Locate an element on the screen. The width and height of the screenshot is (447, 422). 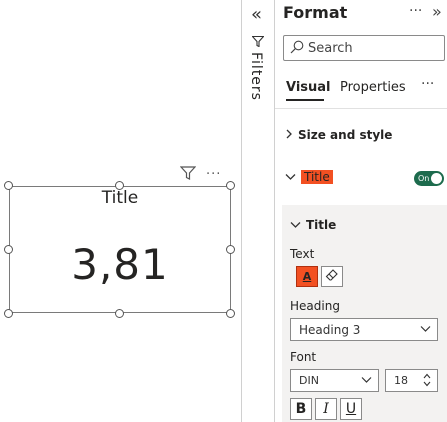
section-size-and-style: Size and style is located at coordinates (338, 135).